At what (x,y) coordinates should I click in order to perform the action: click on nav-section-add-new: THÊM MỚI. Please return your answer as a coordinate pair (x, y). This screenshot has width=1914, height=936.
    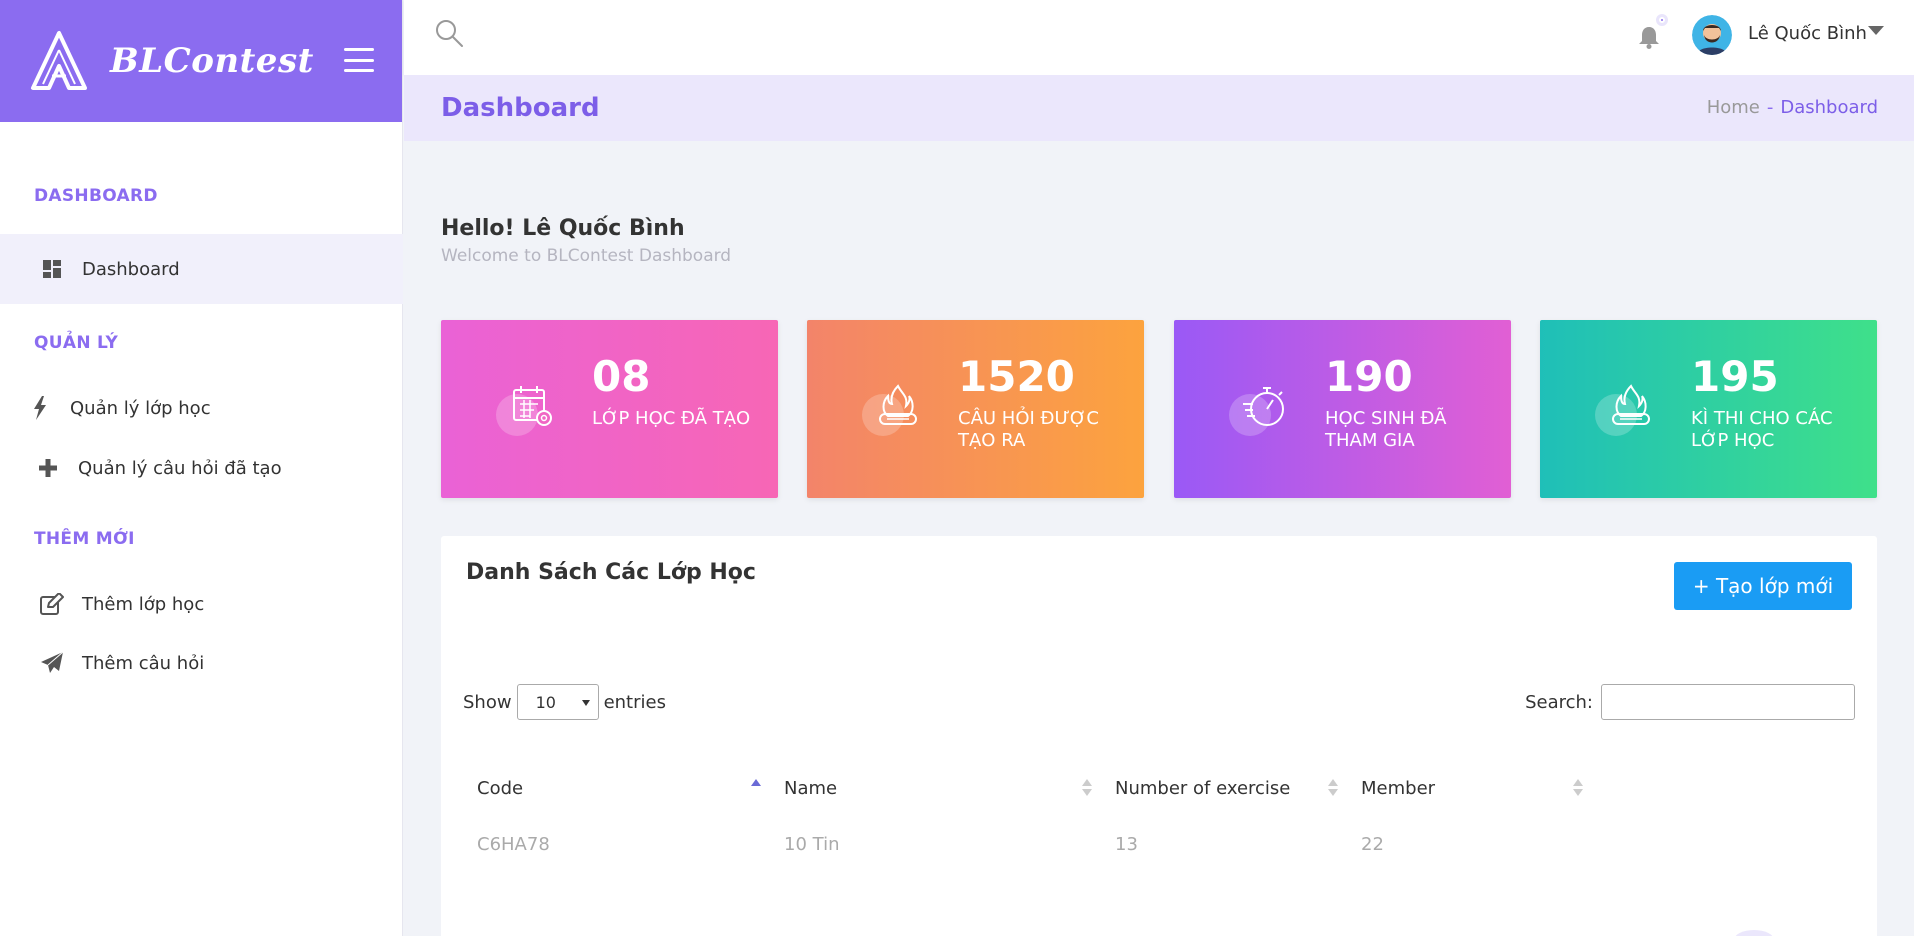
    Looking at the image, I should click on (84, 539).